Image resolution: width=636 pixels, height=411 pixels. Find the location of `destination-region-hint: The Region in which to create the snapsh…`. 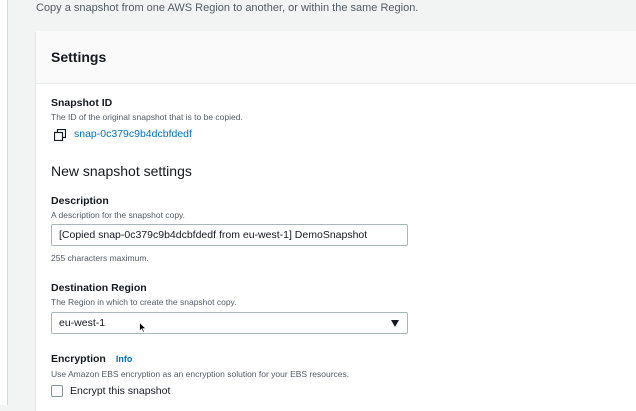

destination-region-hint: The Region in which to create the snapsh… is located at coordinates (144, 302).